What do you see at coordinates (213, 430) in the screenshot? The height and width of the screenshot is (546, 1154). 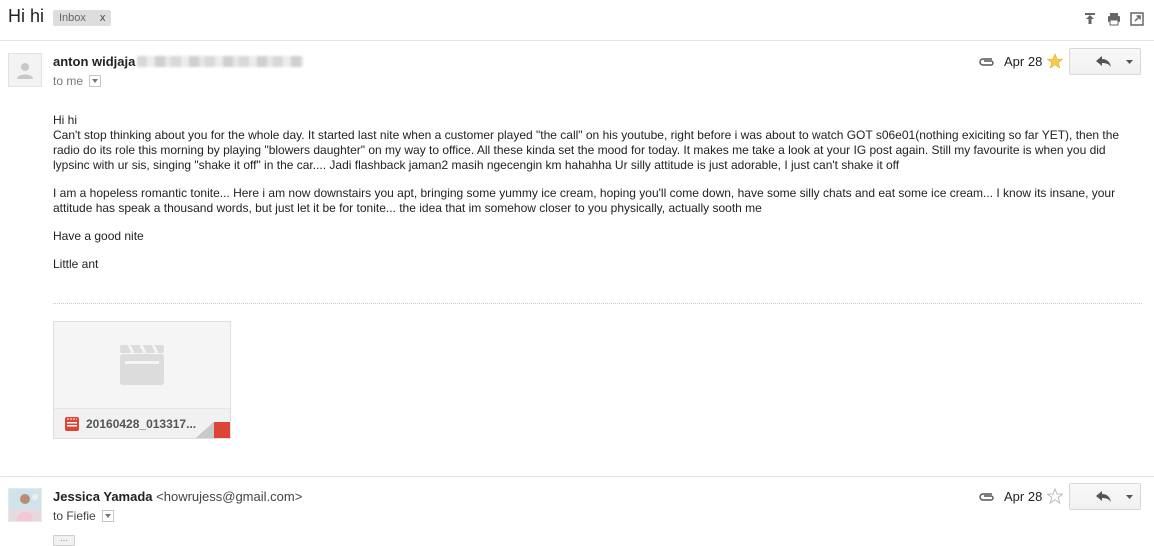 I see `file-type-corner-icon` at bounding box center [213, 430].